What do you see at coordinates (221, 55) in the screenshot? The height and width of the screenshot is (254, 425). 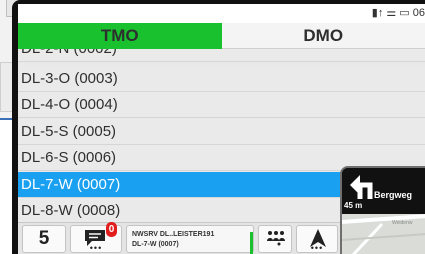 I see `list-item: DL-2-N (0002)` at bounding box center [221, 55].